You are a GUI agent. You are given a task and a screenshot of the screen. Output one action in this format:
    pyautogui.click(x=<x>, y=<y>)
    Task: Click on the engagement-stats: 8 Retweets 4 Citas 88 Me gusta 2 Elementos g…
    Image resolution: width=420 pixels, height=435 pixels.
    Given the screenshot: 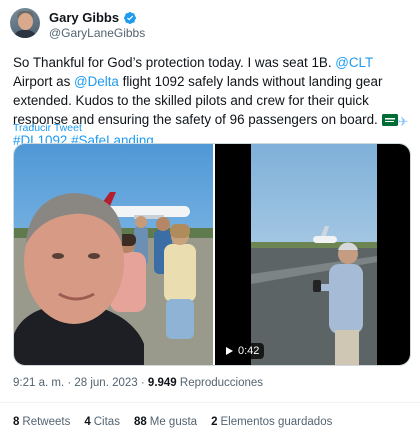 What is the action you would take?
    pyautogui.click(x=179, y=422)
    